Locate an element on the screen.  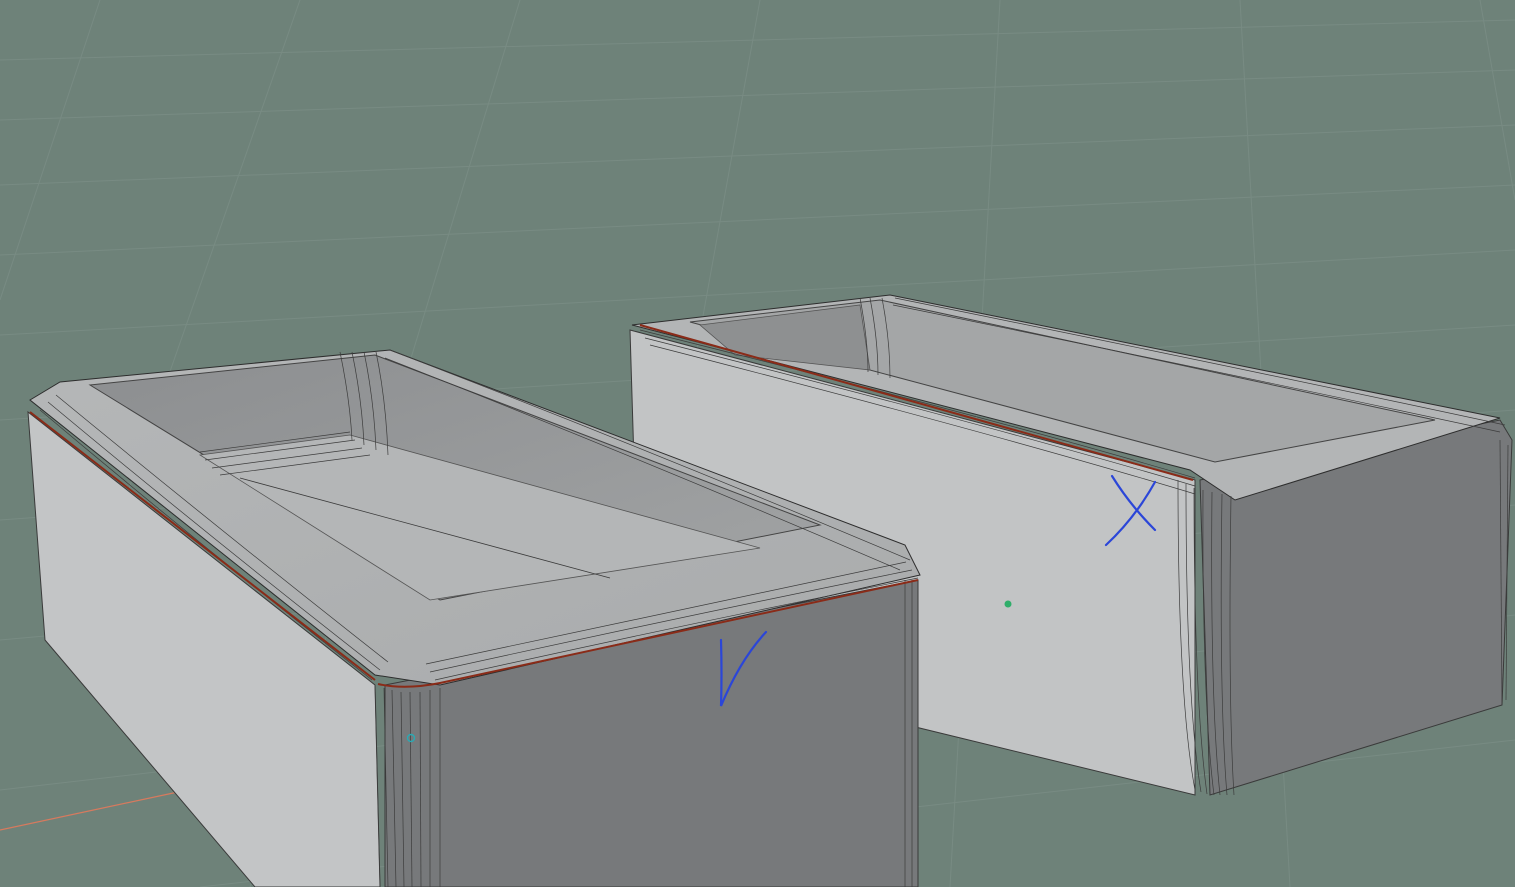
x-axis-line is located at coordinates (89, 811).